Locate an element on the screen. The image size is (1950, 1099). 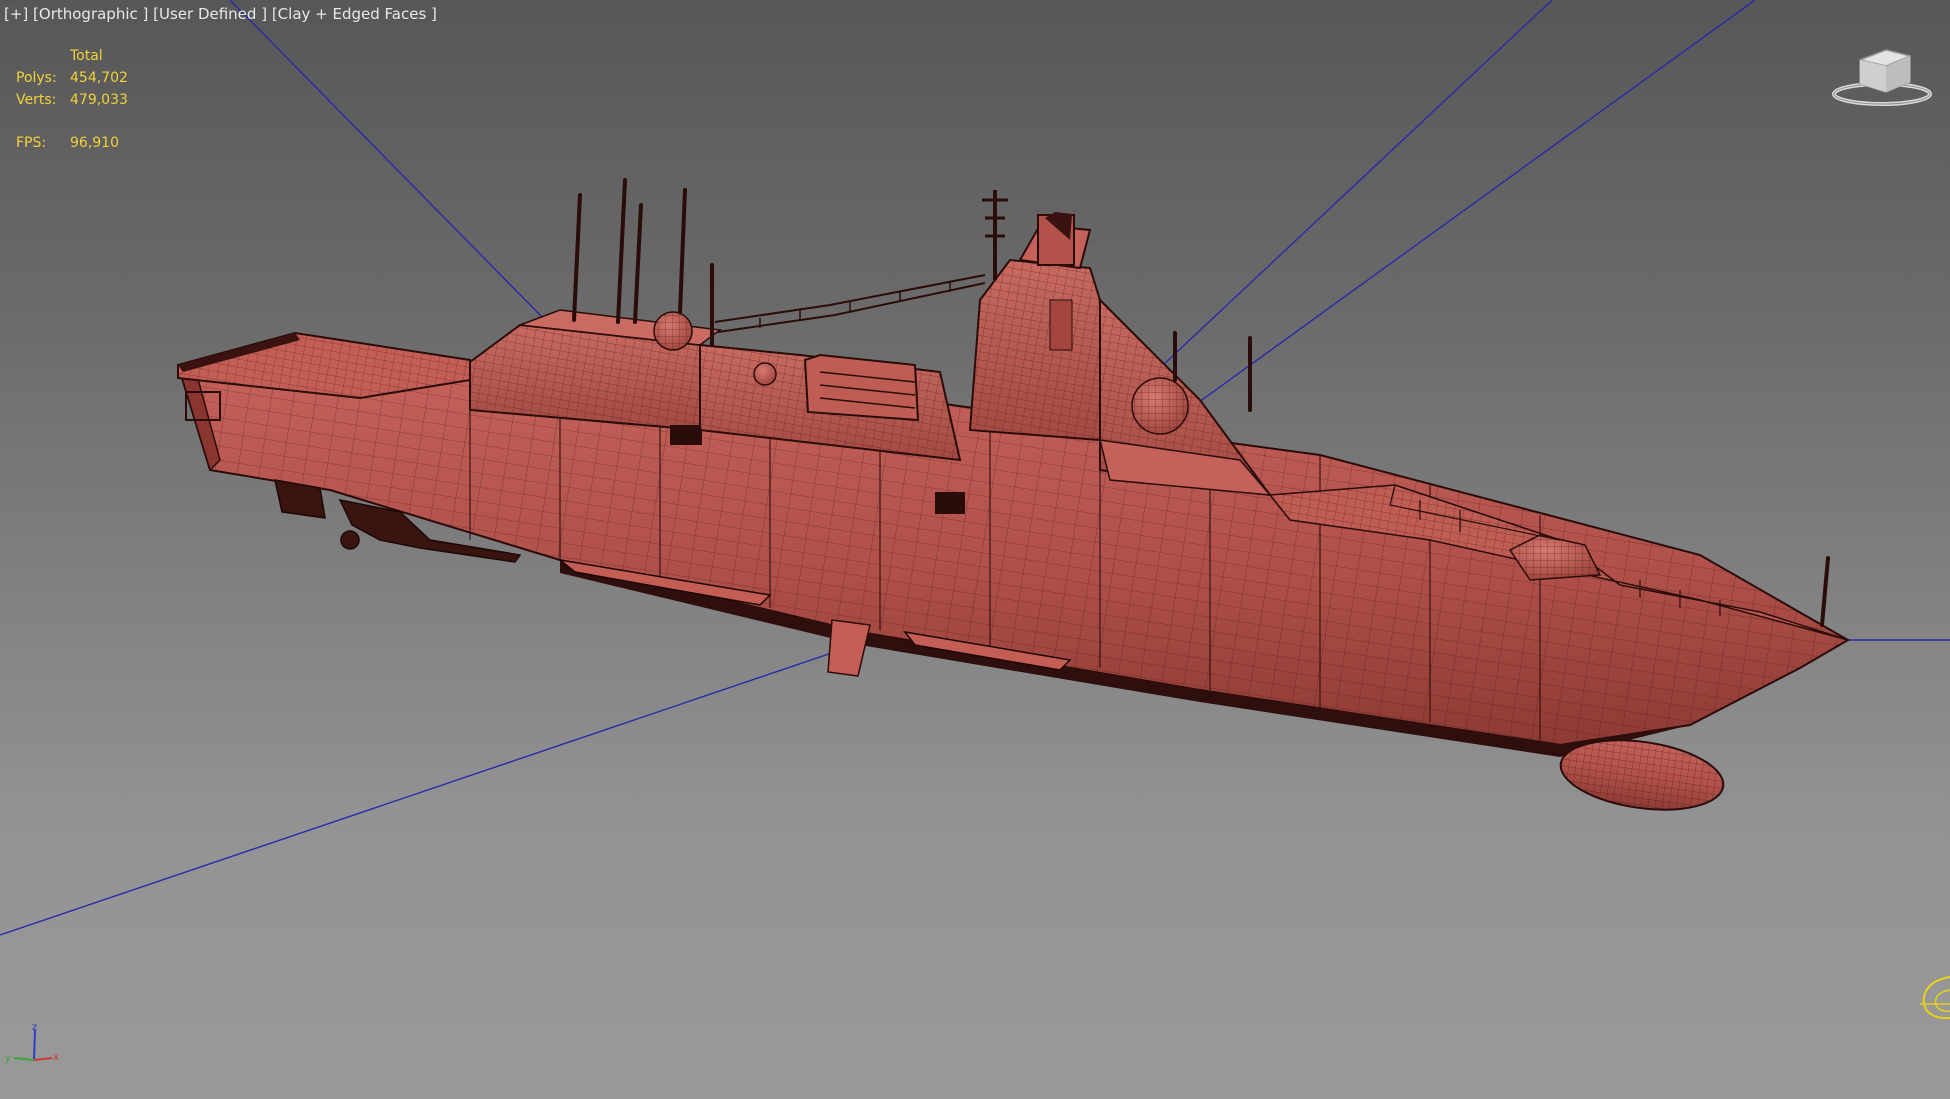
polys-value: 454,702 is located at coordinates (99, 78).